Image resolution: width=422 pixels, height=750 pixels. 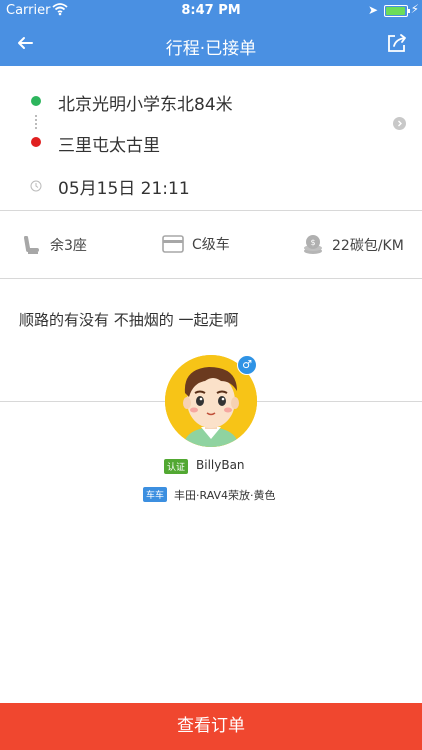 What do you see at coordinates (124, 189) in the screenshot?
I see `departure-time: 05月15日 21:11` at bounding box center [124, 189].